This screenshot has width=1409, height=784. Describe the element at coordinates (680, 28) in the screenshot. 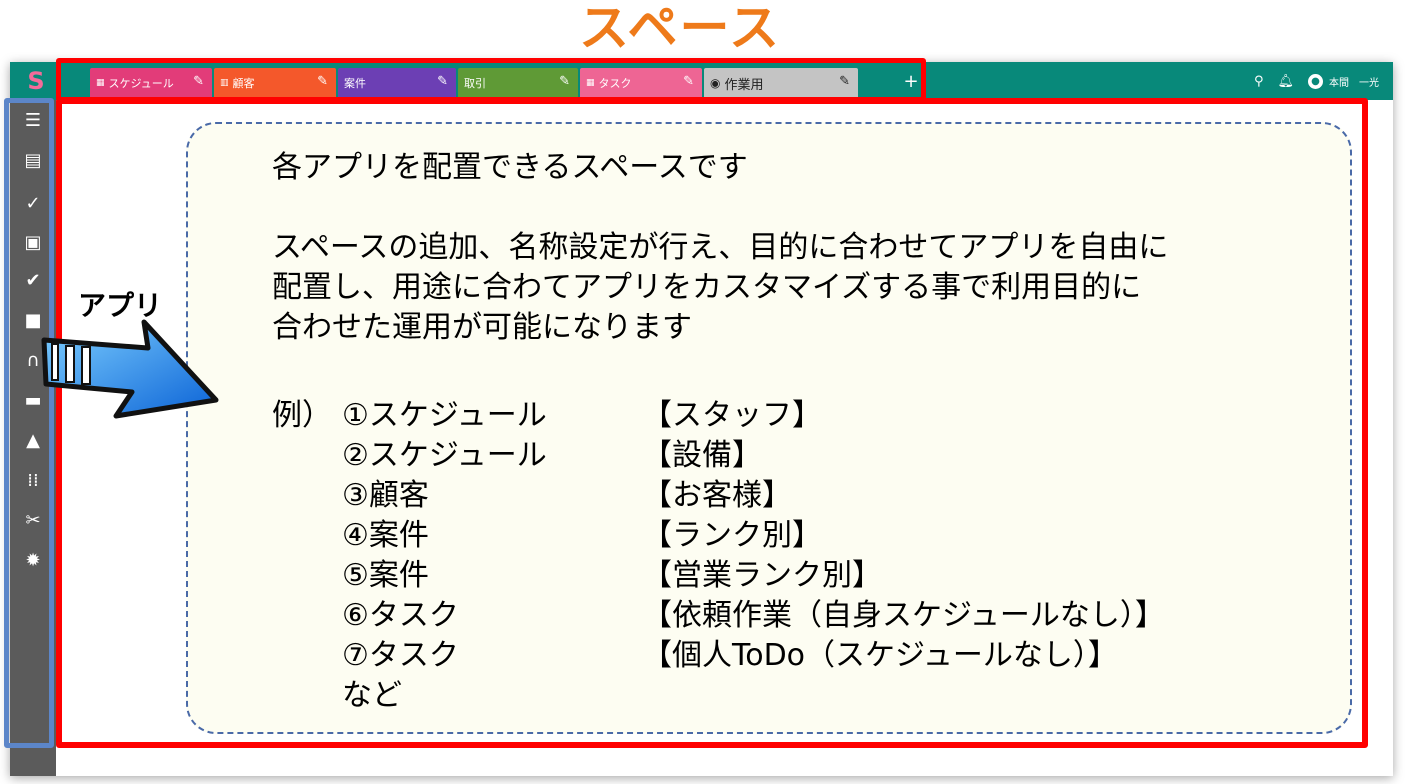

I see `space-banner-title: スペース` at that location.